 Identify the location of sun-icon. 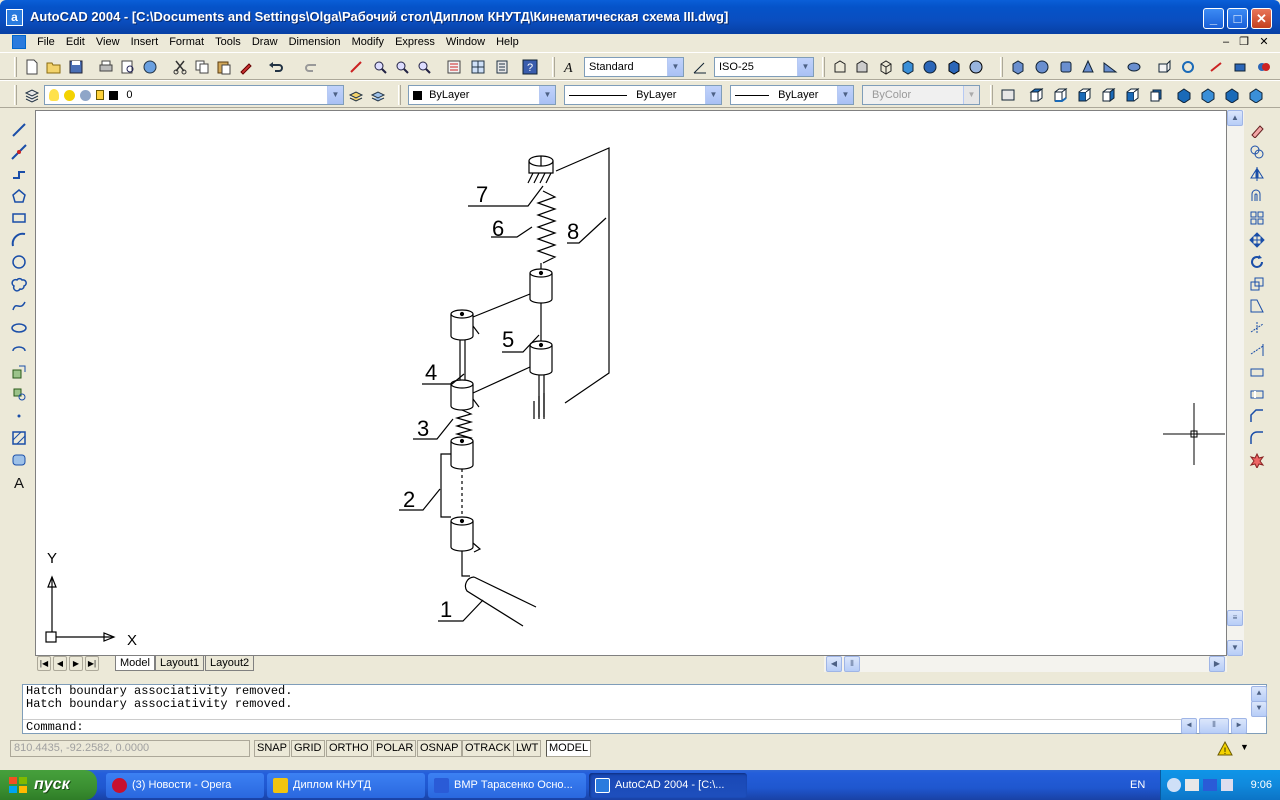
(70, 95).